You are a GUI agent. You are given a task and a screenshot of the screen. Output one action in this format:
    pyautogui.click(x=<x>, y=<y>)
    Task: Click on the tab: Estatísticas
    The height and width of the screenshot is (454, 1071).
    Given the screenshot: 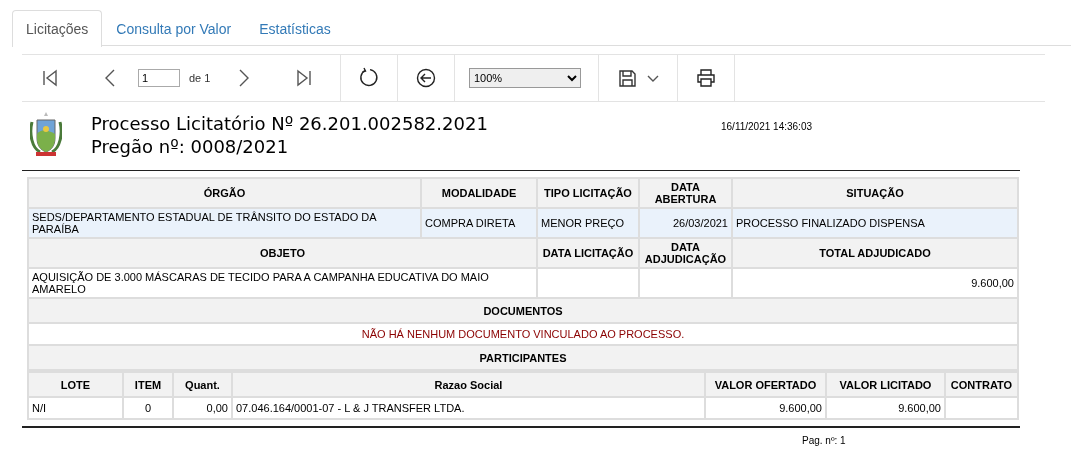 What is the action you would take?
    pyautogui.click(x=295, y=28)
    